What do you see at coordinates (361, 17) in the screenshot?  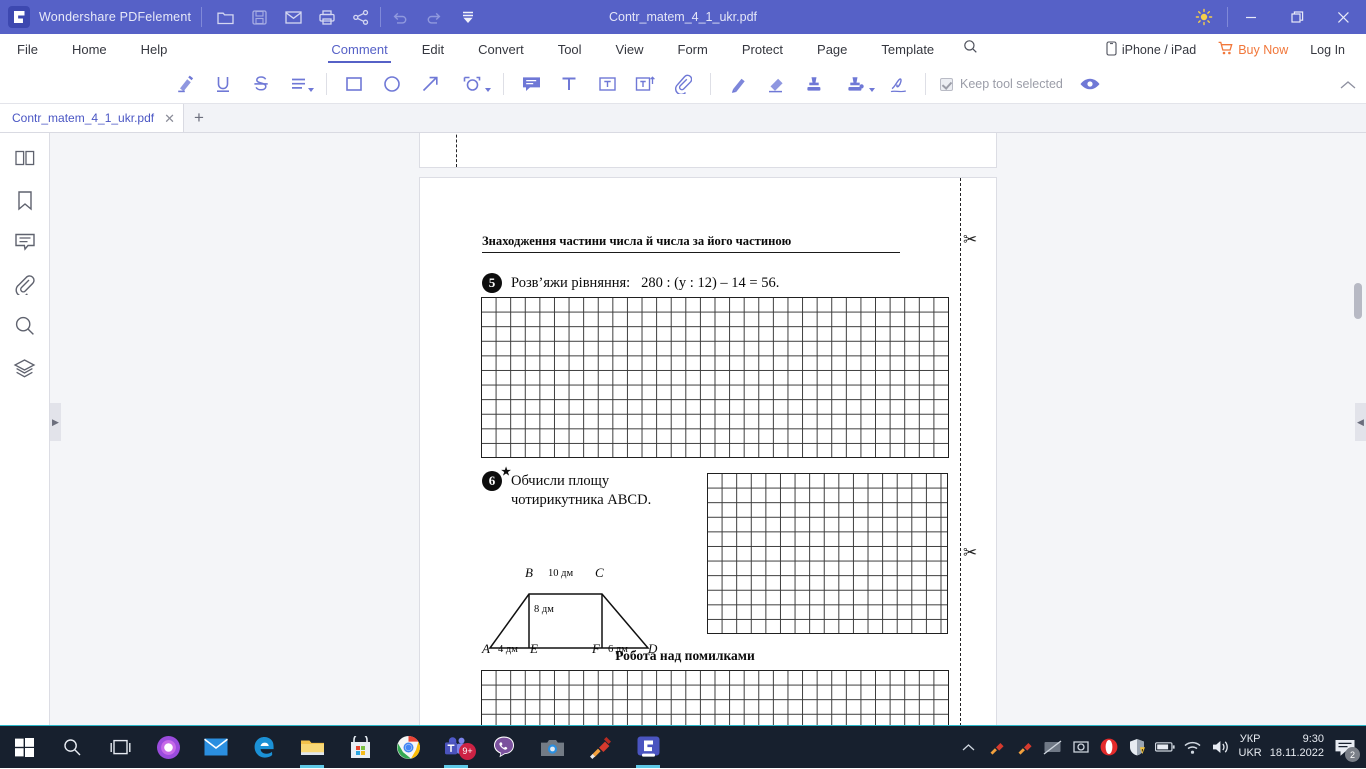 I see `share-icon` at bounding box center [361, 17].